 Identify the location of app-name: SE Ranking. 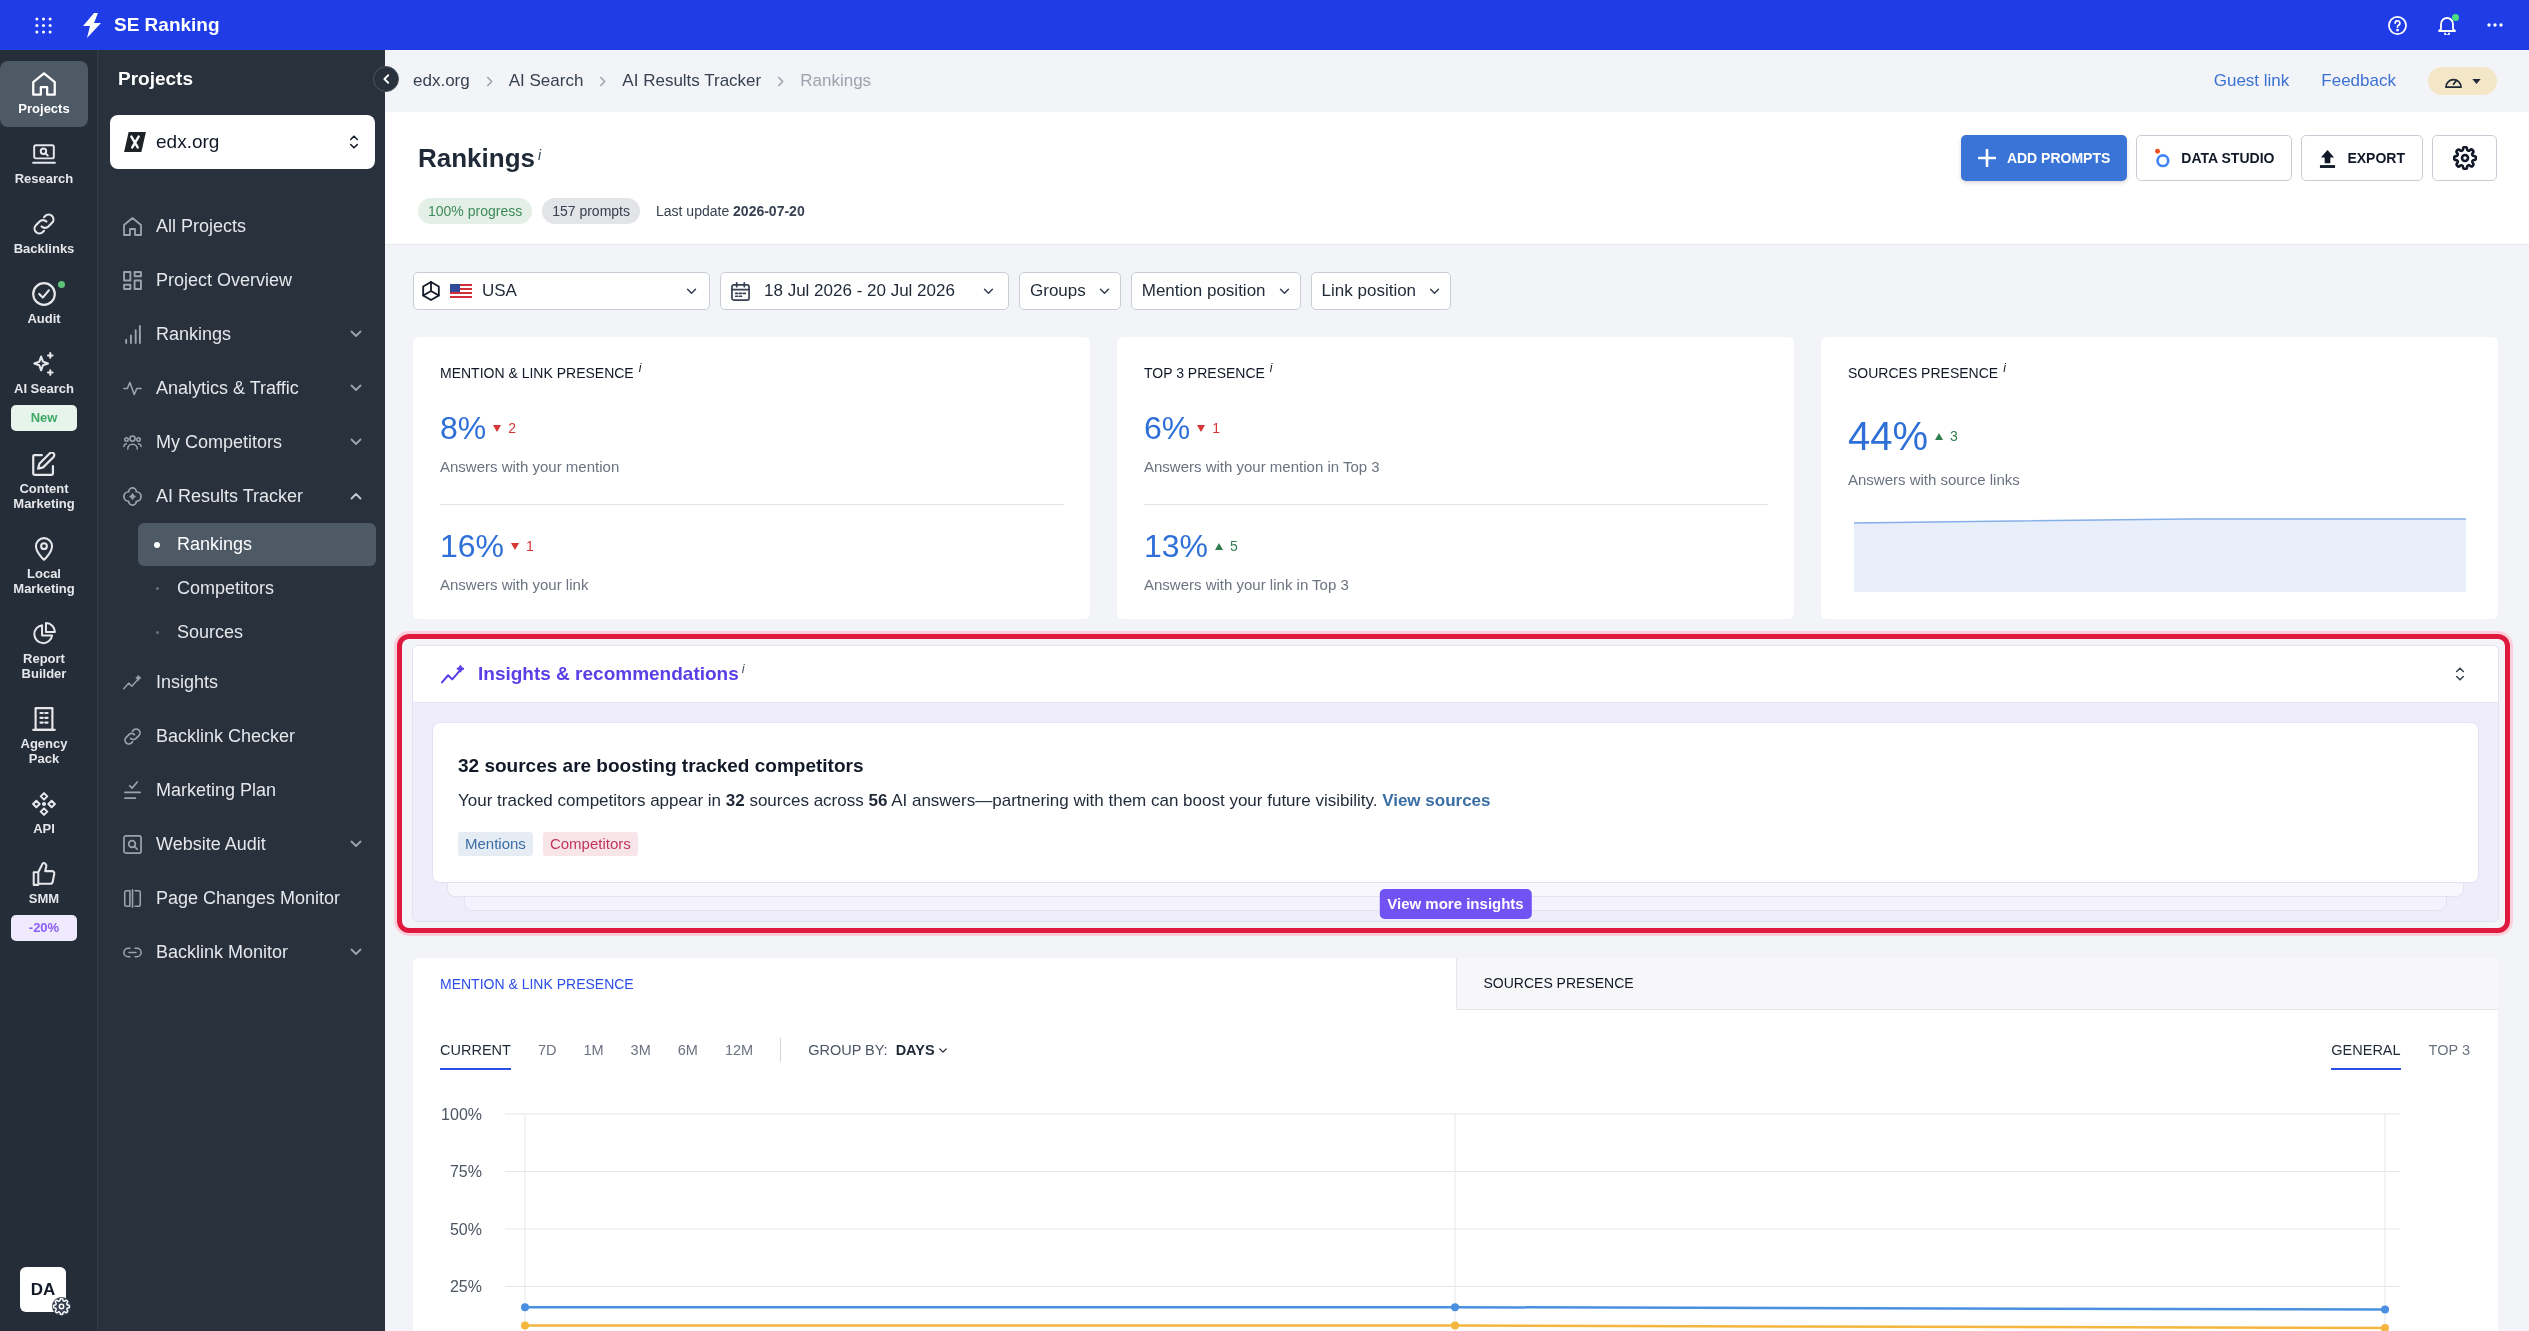
(167, 24).